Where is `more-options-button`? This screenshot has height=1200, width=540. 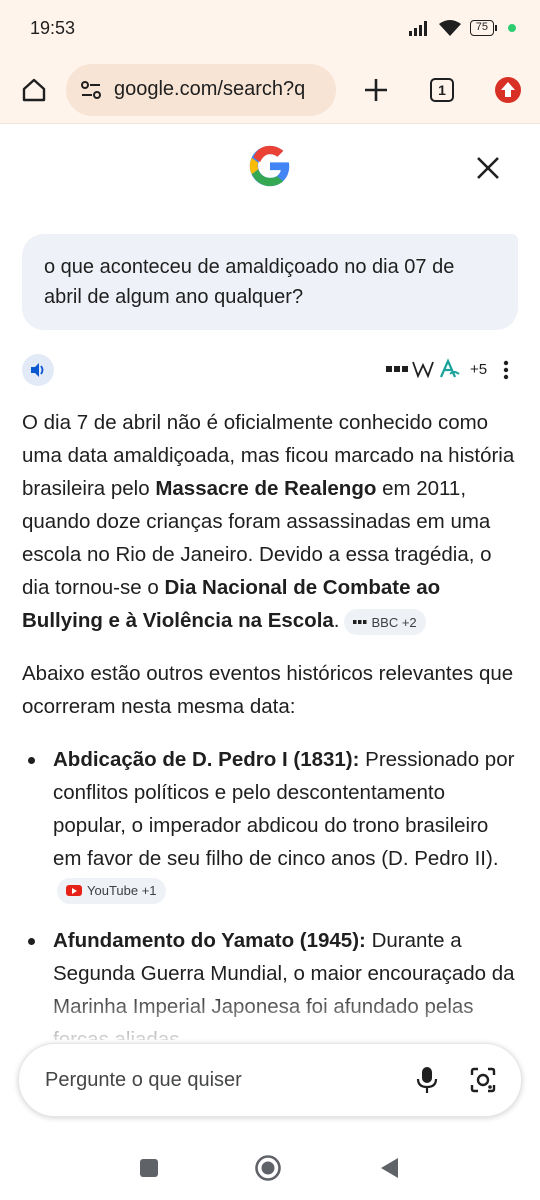 more-options-button is located at coordinates (506, 370).